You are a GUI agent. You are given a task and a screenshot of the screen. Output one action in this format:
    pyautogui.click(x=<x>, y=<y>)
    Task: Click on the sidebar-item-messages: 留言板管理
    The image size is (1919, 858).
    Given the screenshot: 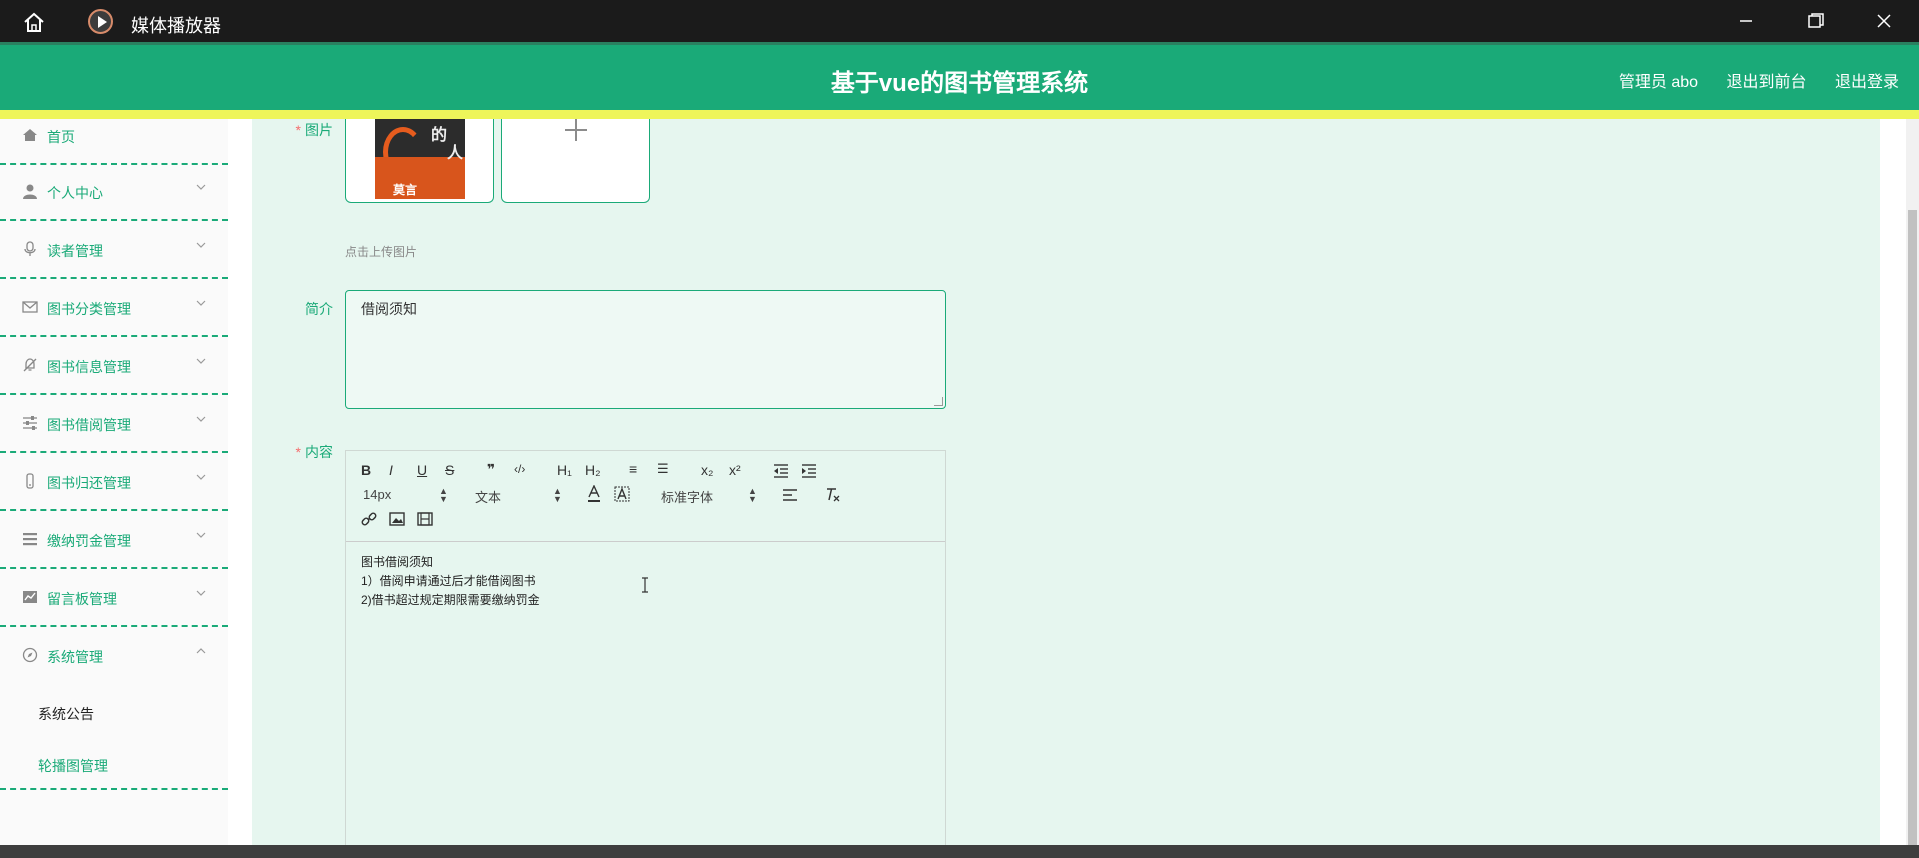 What is the action you would take?
    pyautogui.click(x=114, y=599)
    